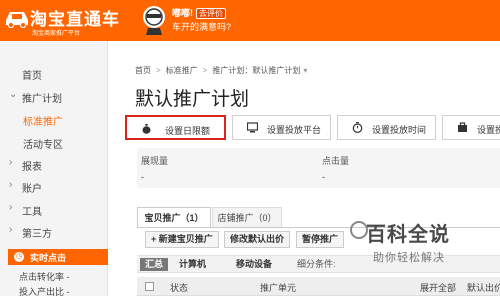 This screenshot has height=296, width=500. What do you see at coordinates (53, 210) in the screenshot?
I see `sidebar-item-tools: › 工具` at bounding box center [53, 210].